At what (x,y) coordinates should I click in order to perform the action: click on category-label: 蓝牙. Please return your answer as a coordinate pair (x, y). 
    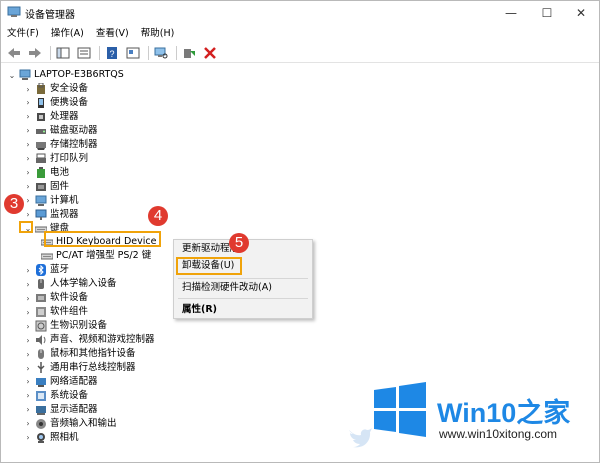
    Looking at the image, I should click on (60, 270).